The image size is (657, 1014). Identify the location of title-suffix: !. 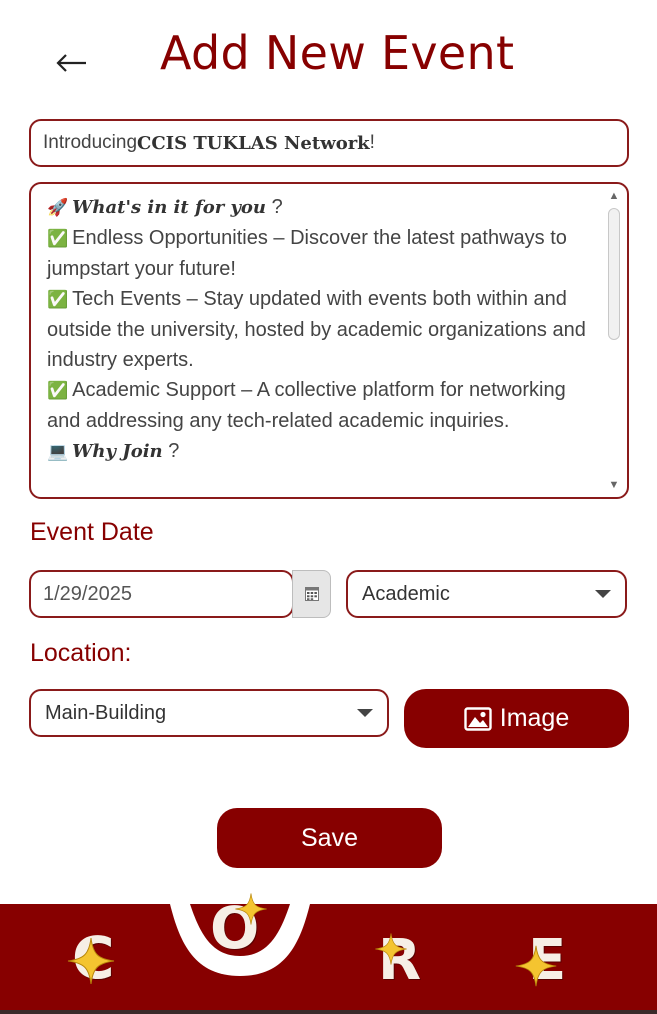
(372, 142).